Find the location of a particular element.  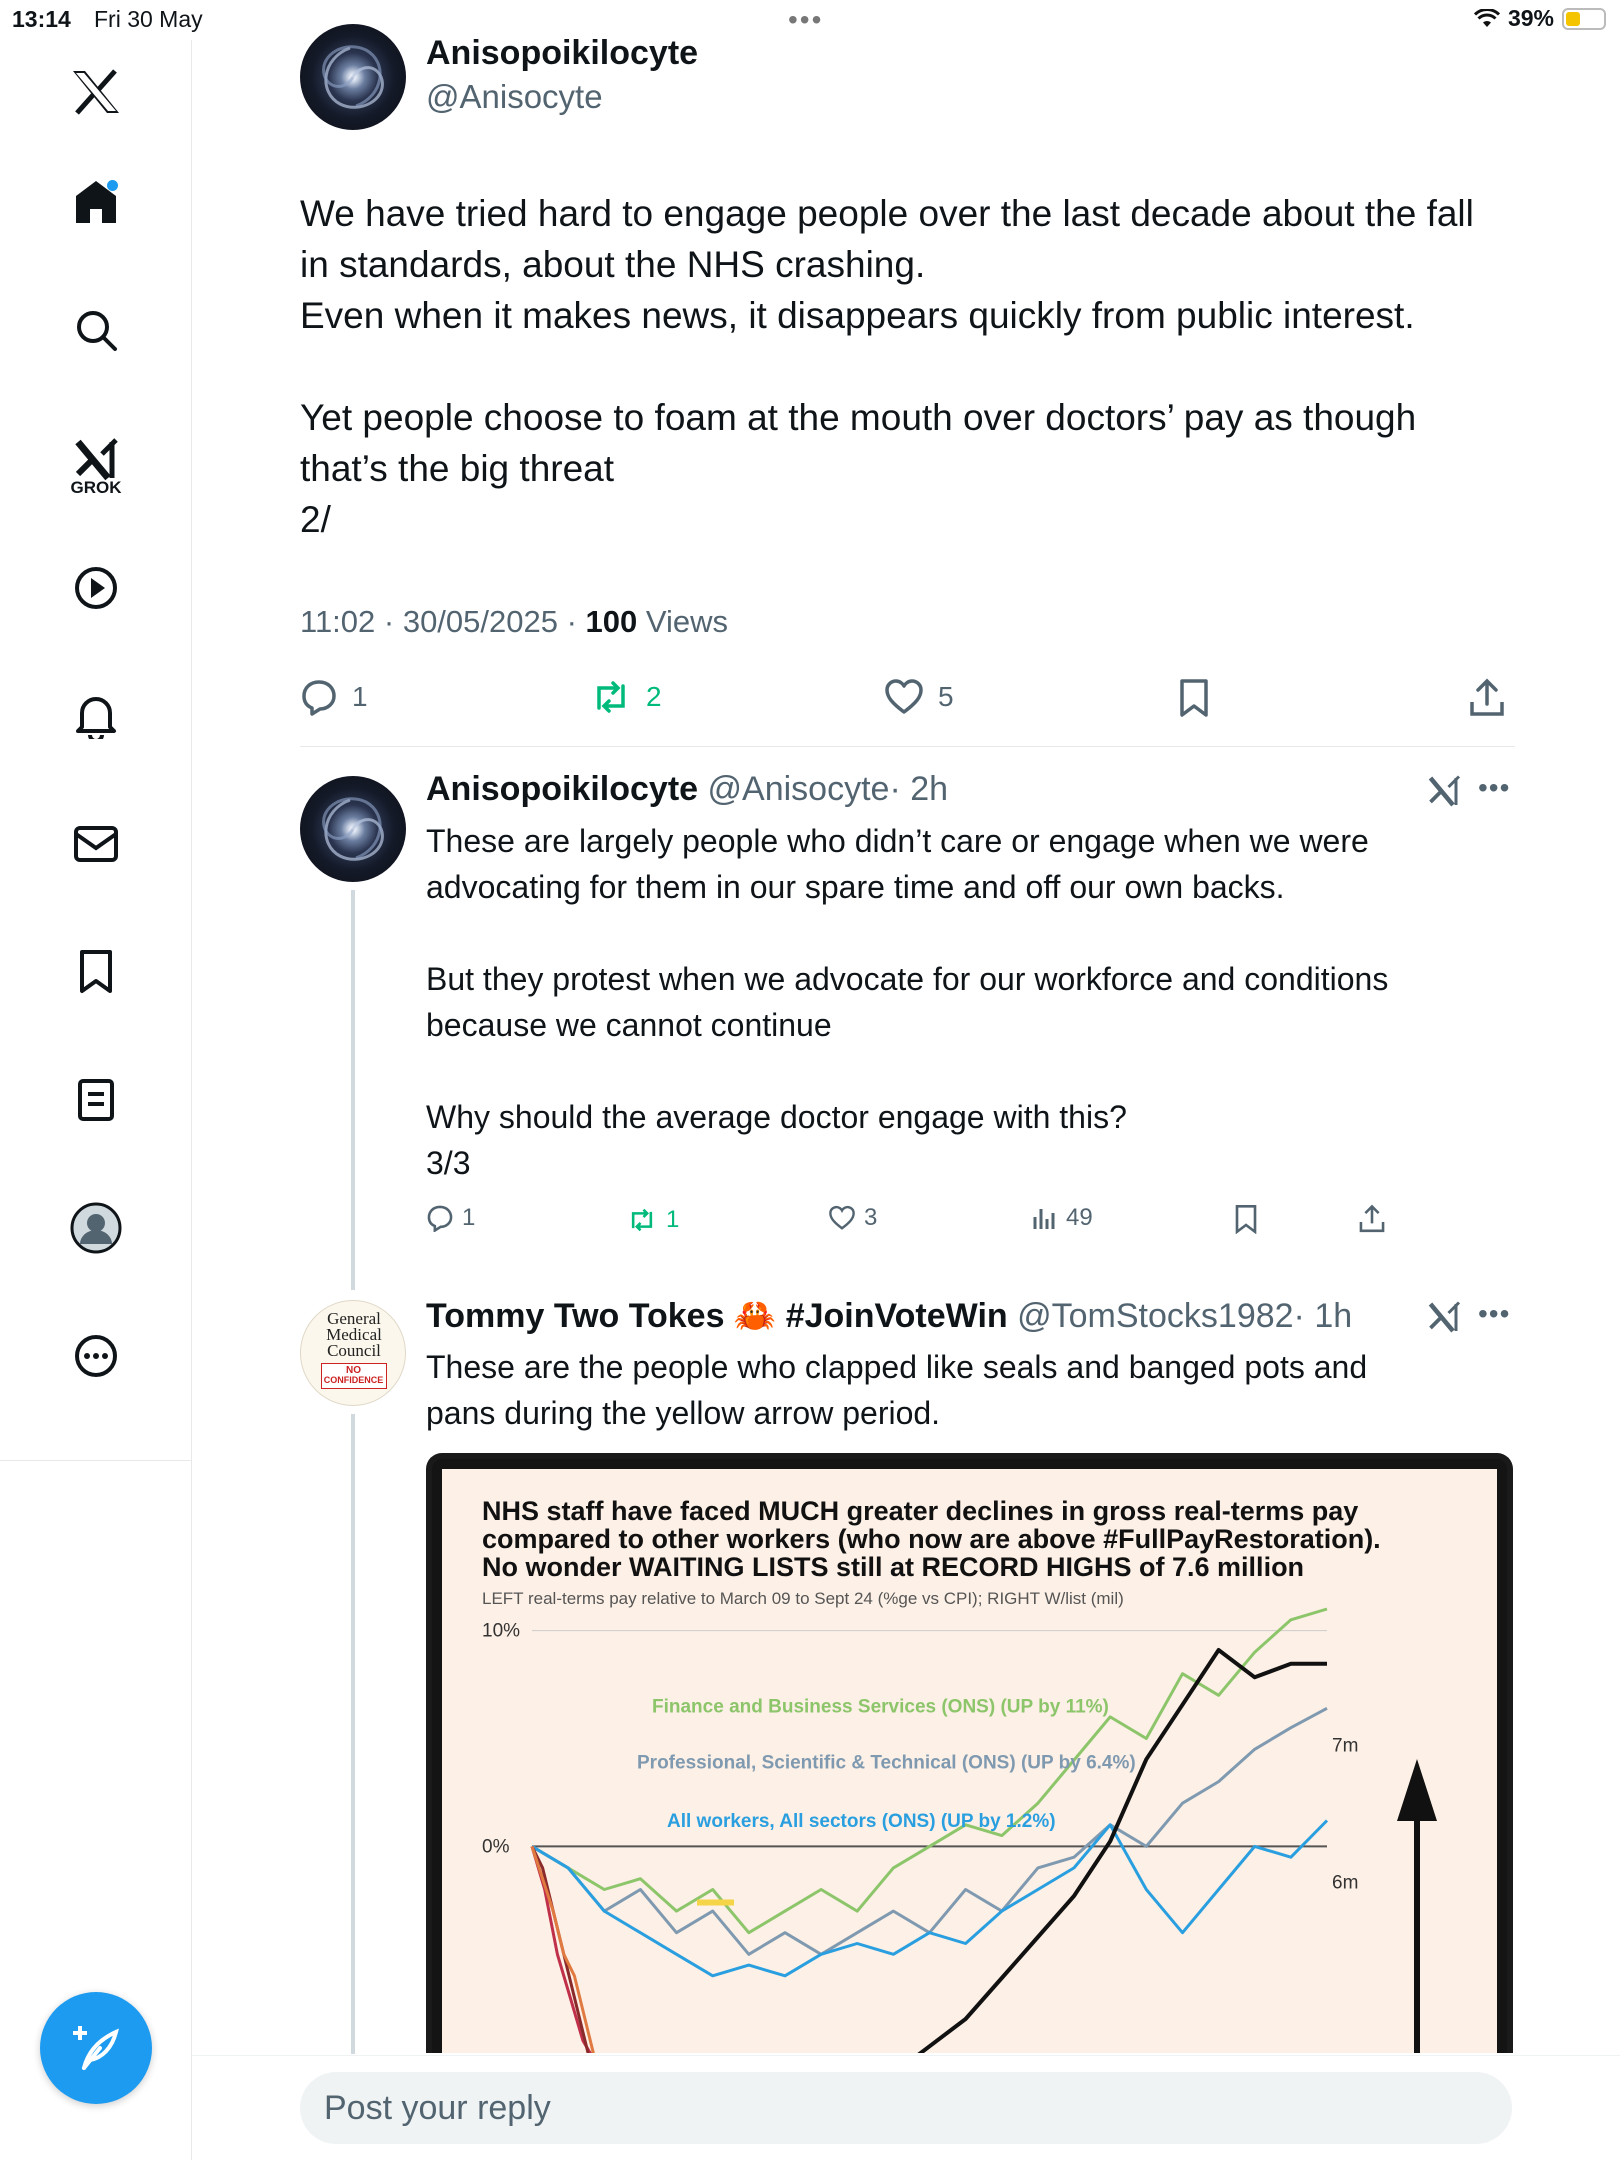

reply-action: 1 is located at coordinates (334, 697).